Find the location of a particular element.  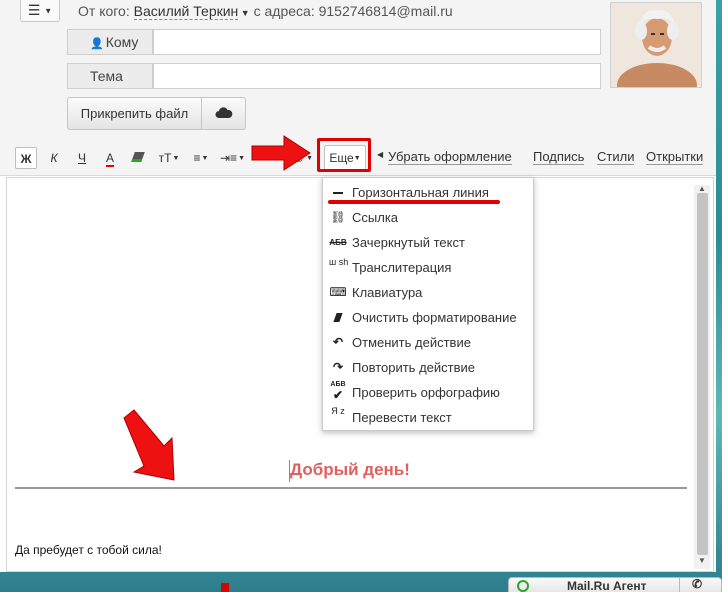

avatar is located at coordinates (656, 45).